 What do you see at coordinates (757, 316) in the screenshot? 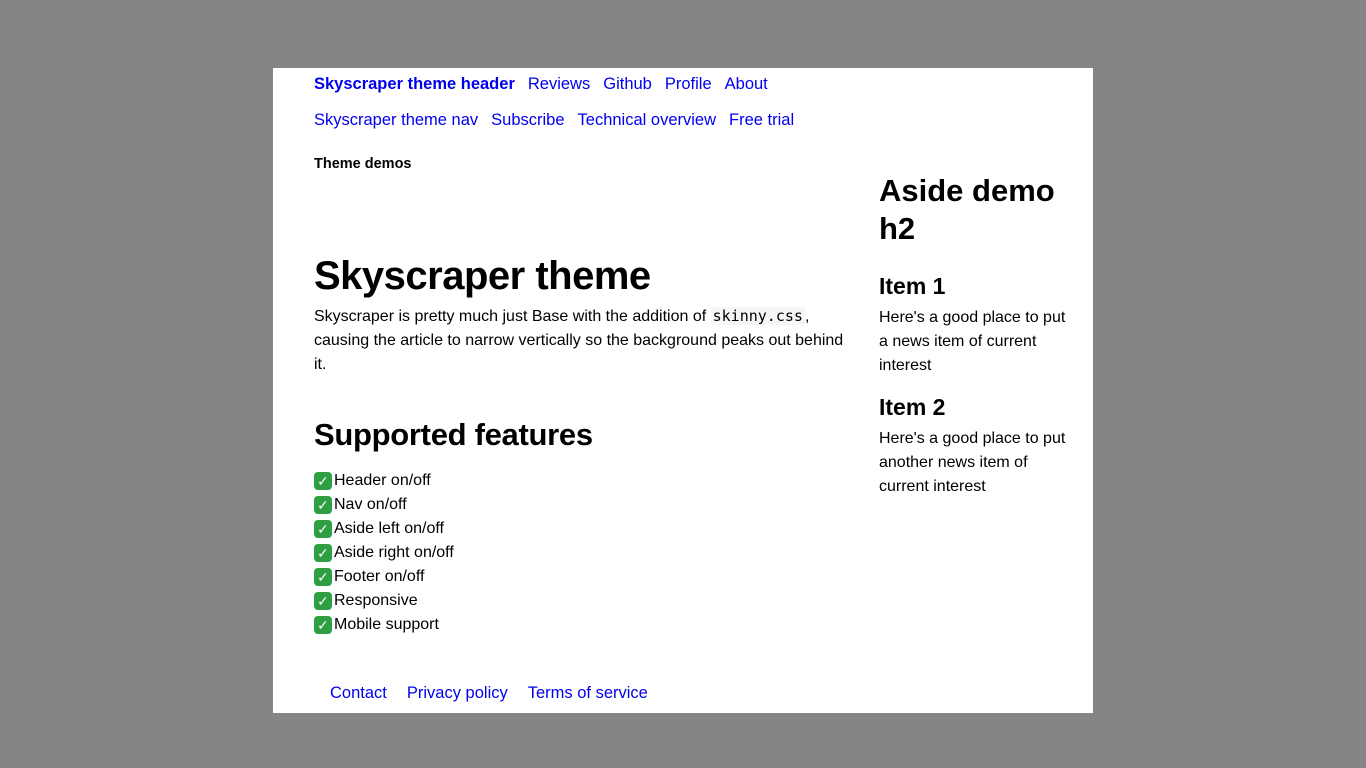
I see `intro-code: skinny.css` at bounding box center [757, 316].